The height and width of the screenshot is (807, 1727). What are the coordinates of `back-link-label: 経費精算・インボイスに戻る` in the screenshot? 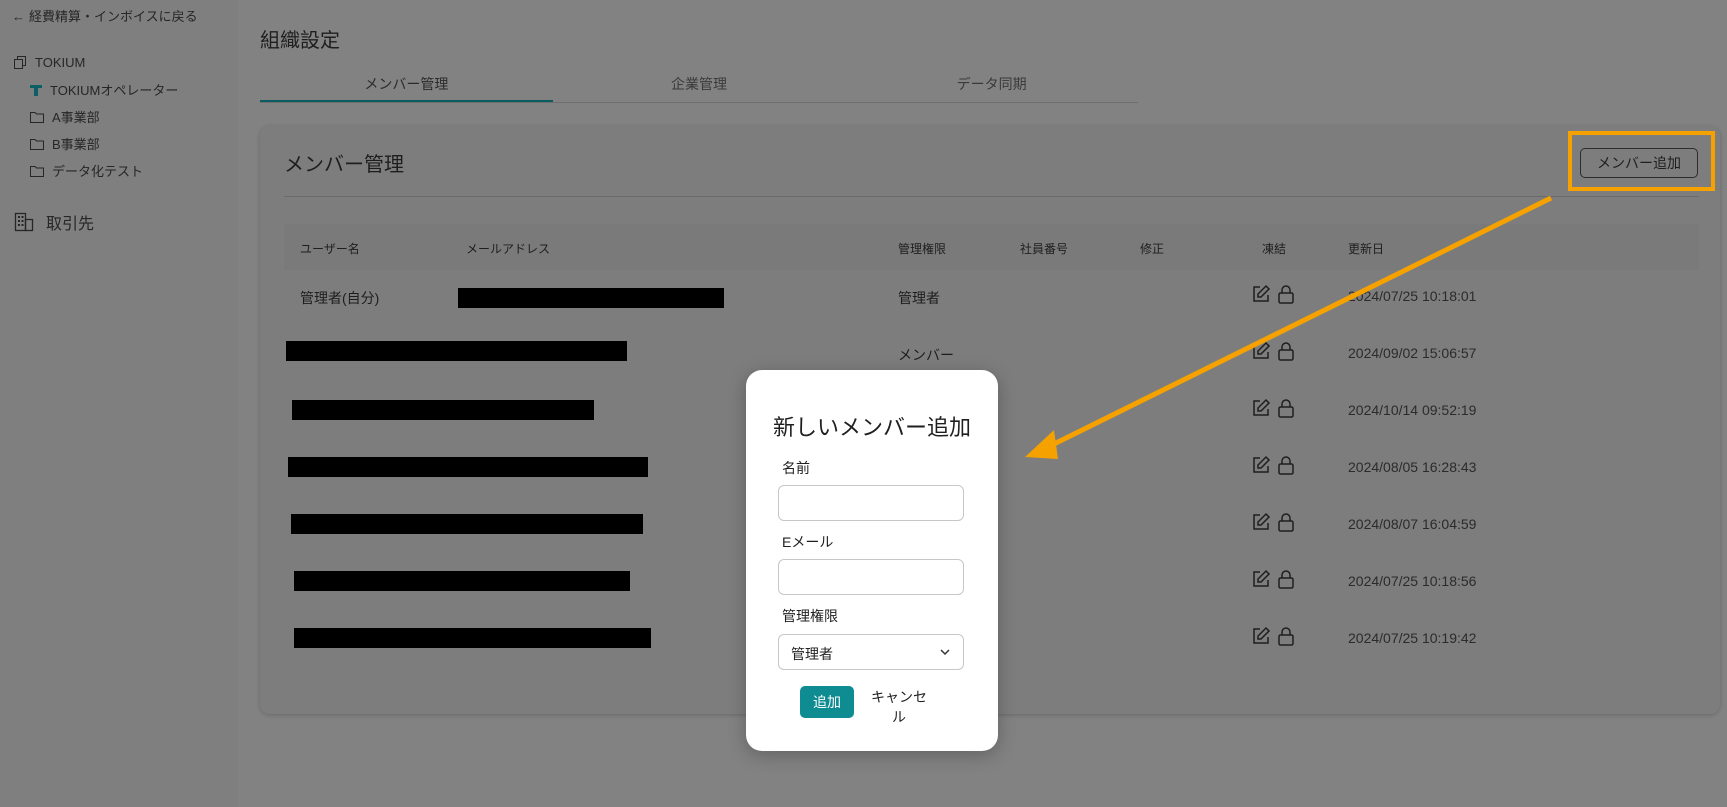 It's located at (113, 16).